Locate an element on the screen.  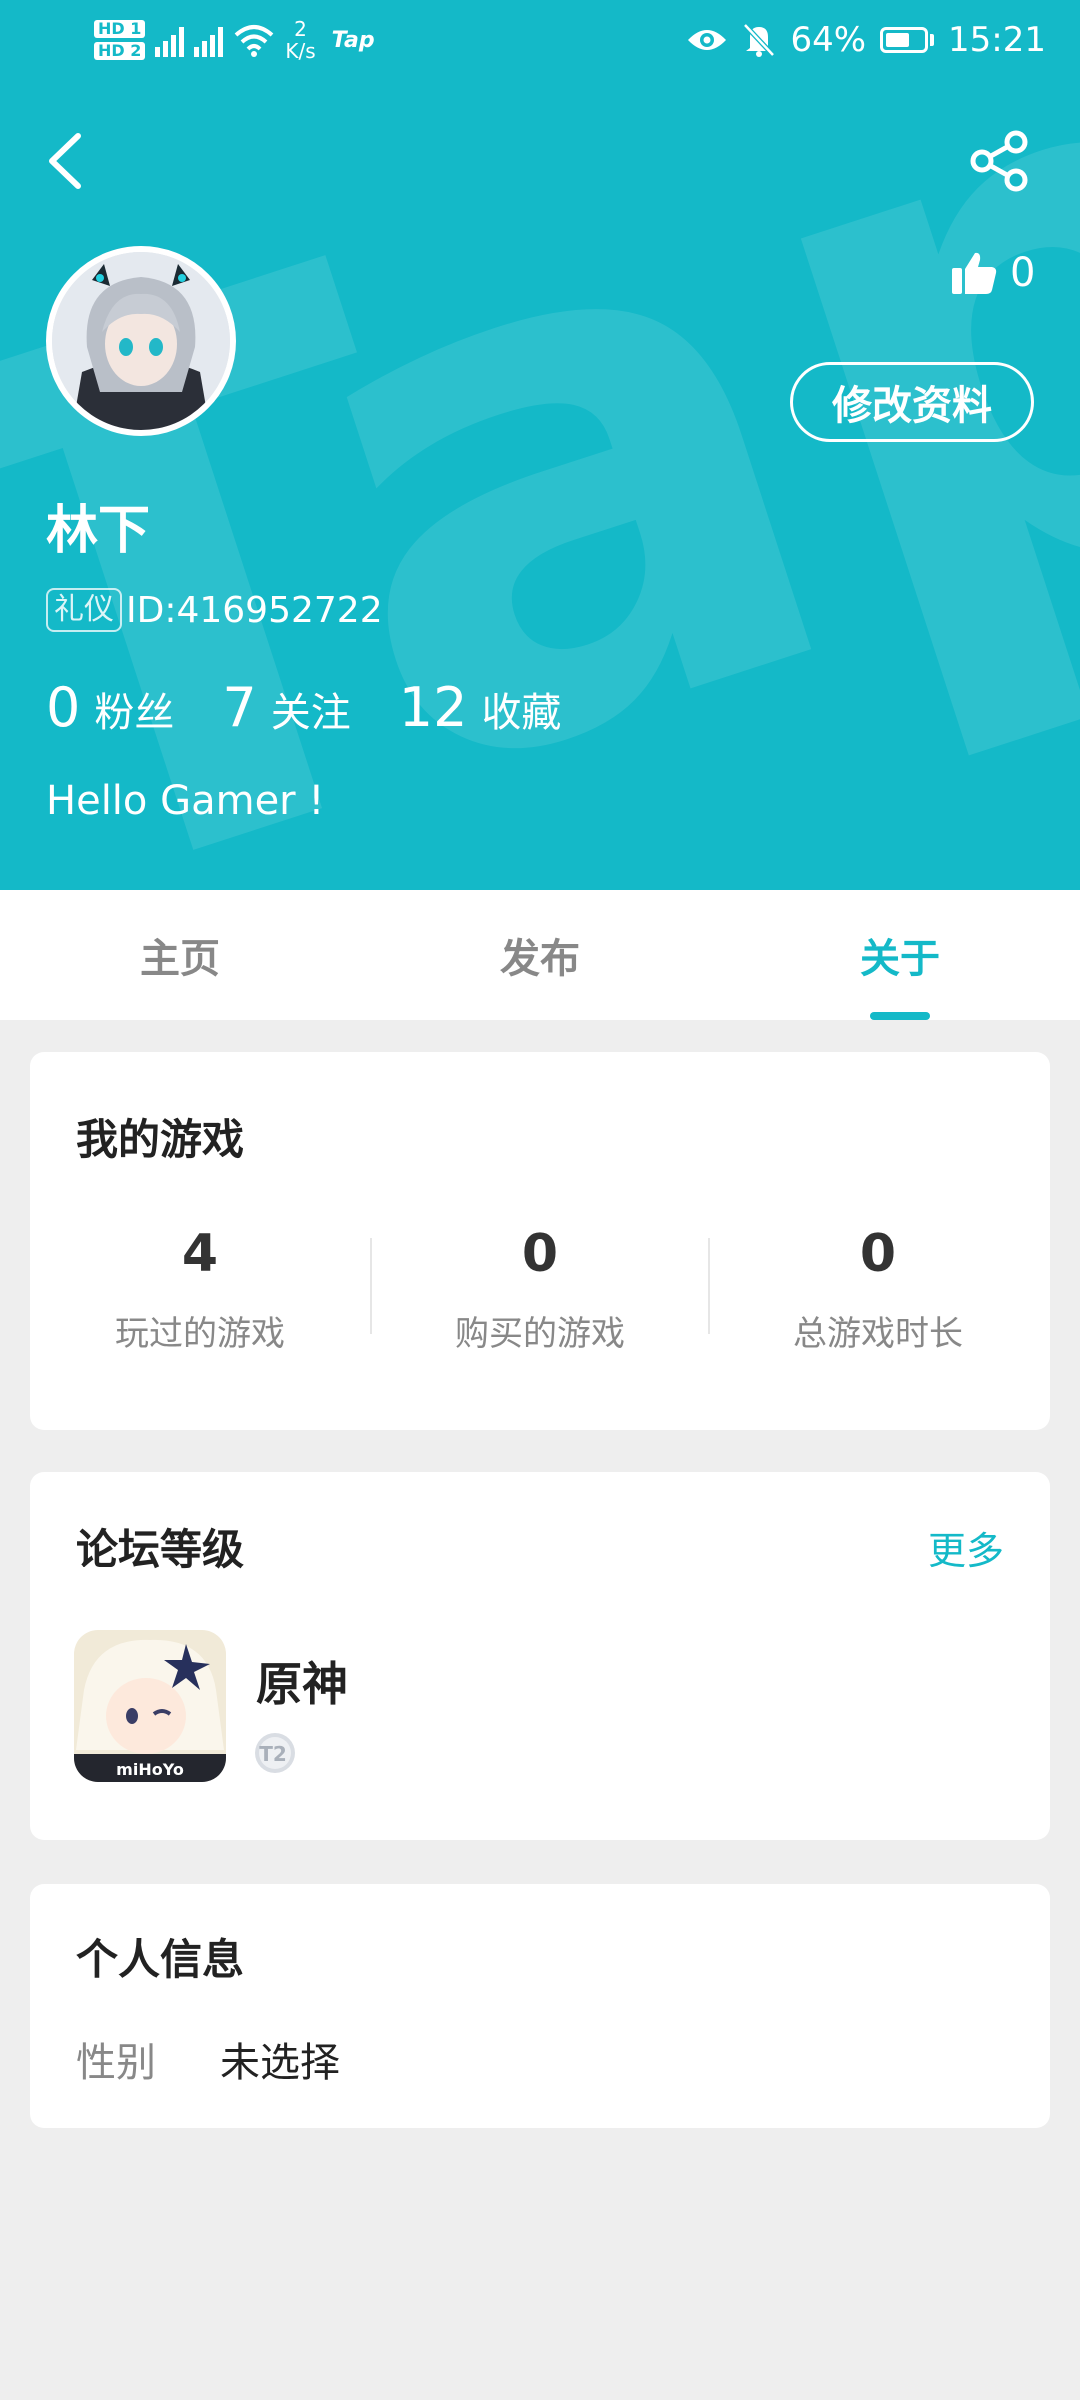
tab-home: 主页 is located at coordinates (180, 955).